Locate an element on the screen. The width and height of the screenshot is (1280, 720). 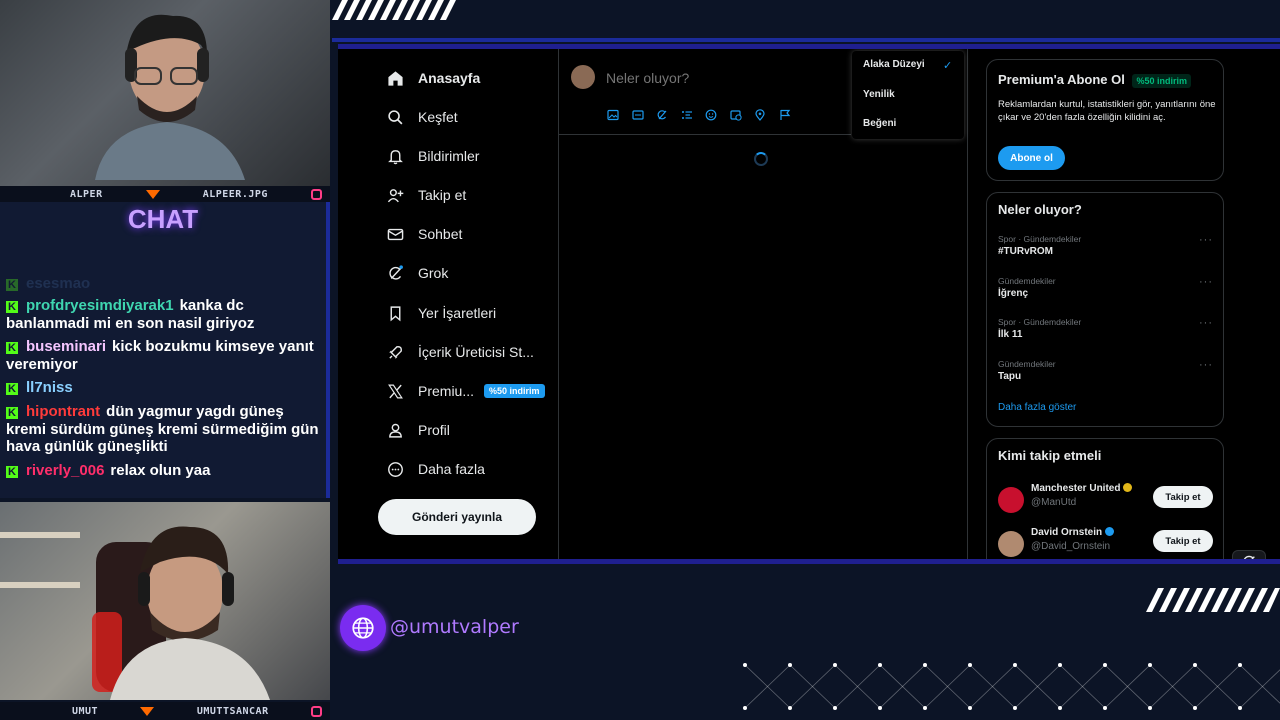
show-more-link: Daha fazla göster is located at coordinates (1037, 407).